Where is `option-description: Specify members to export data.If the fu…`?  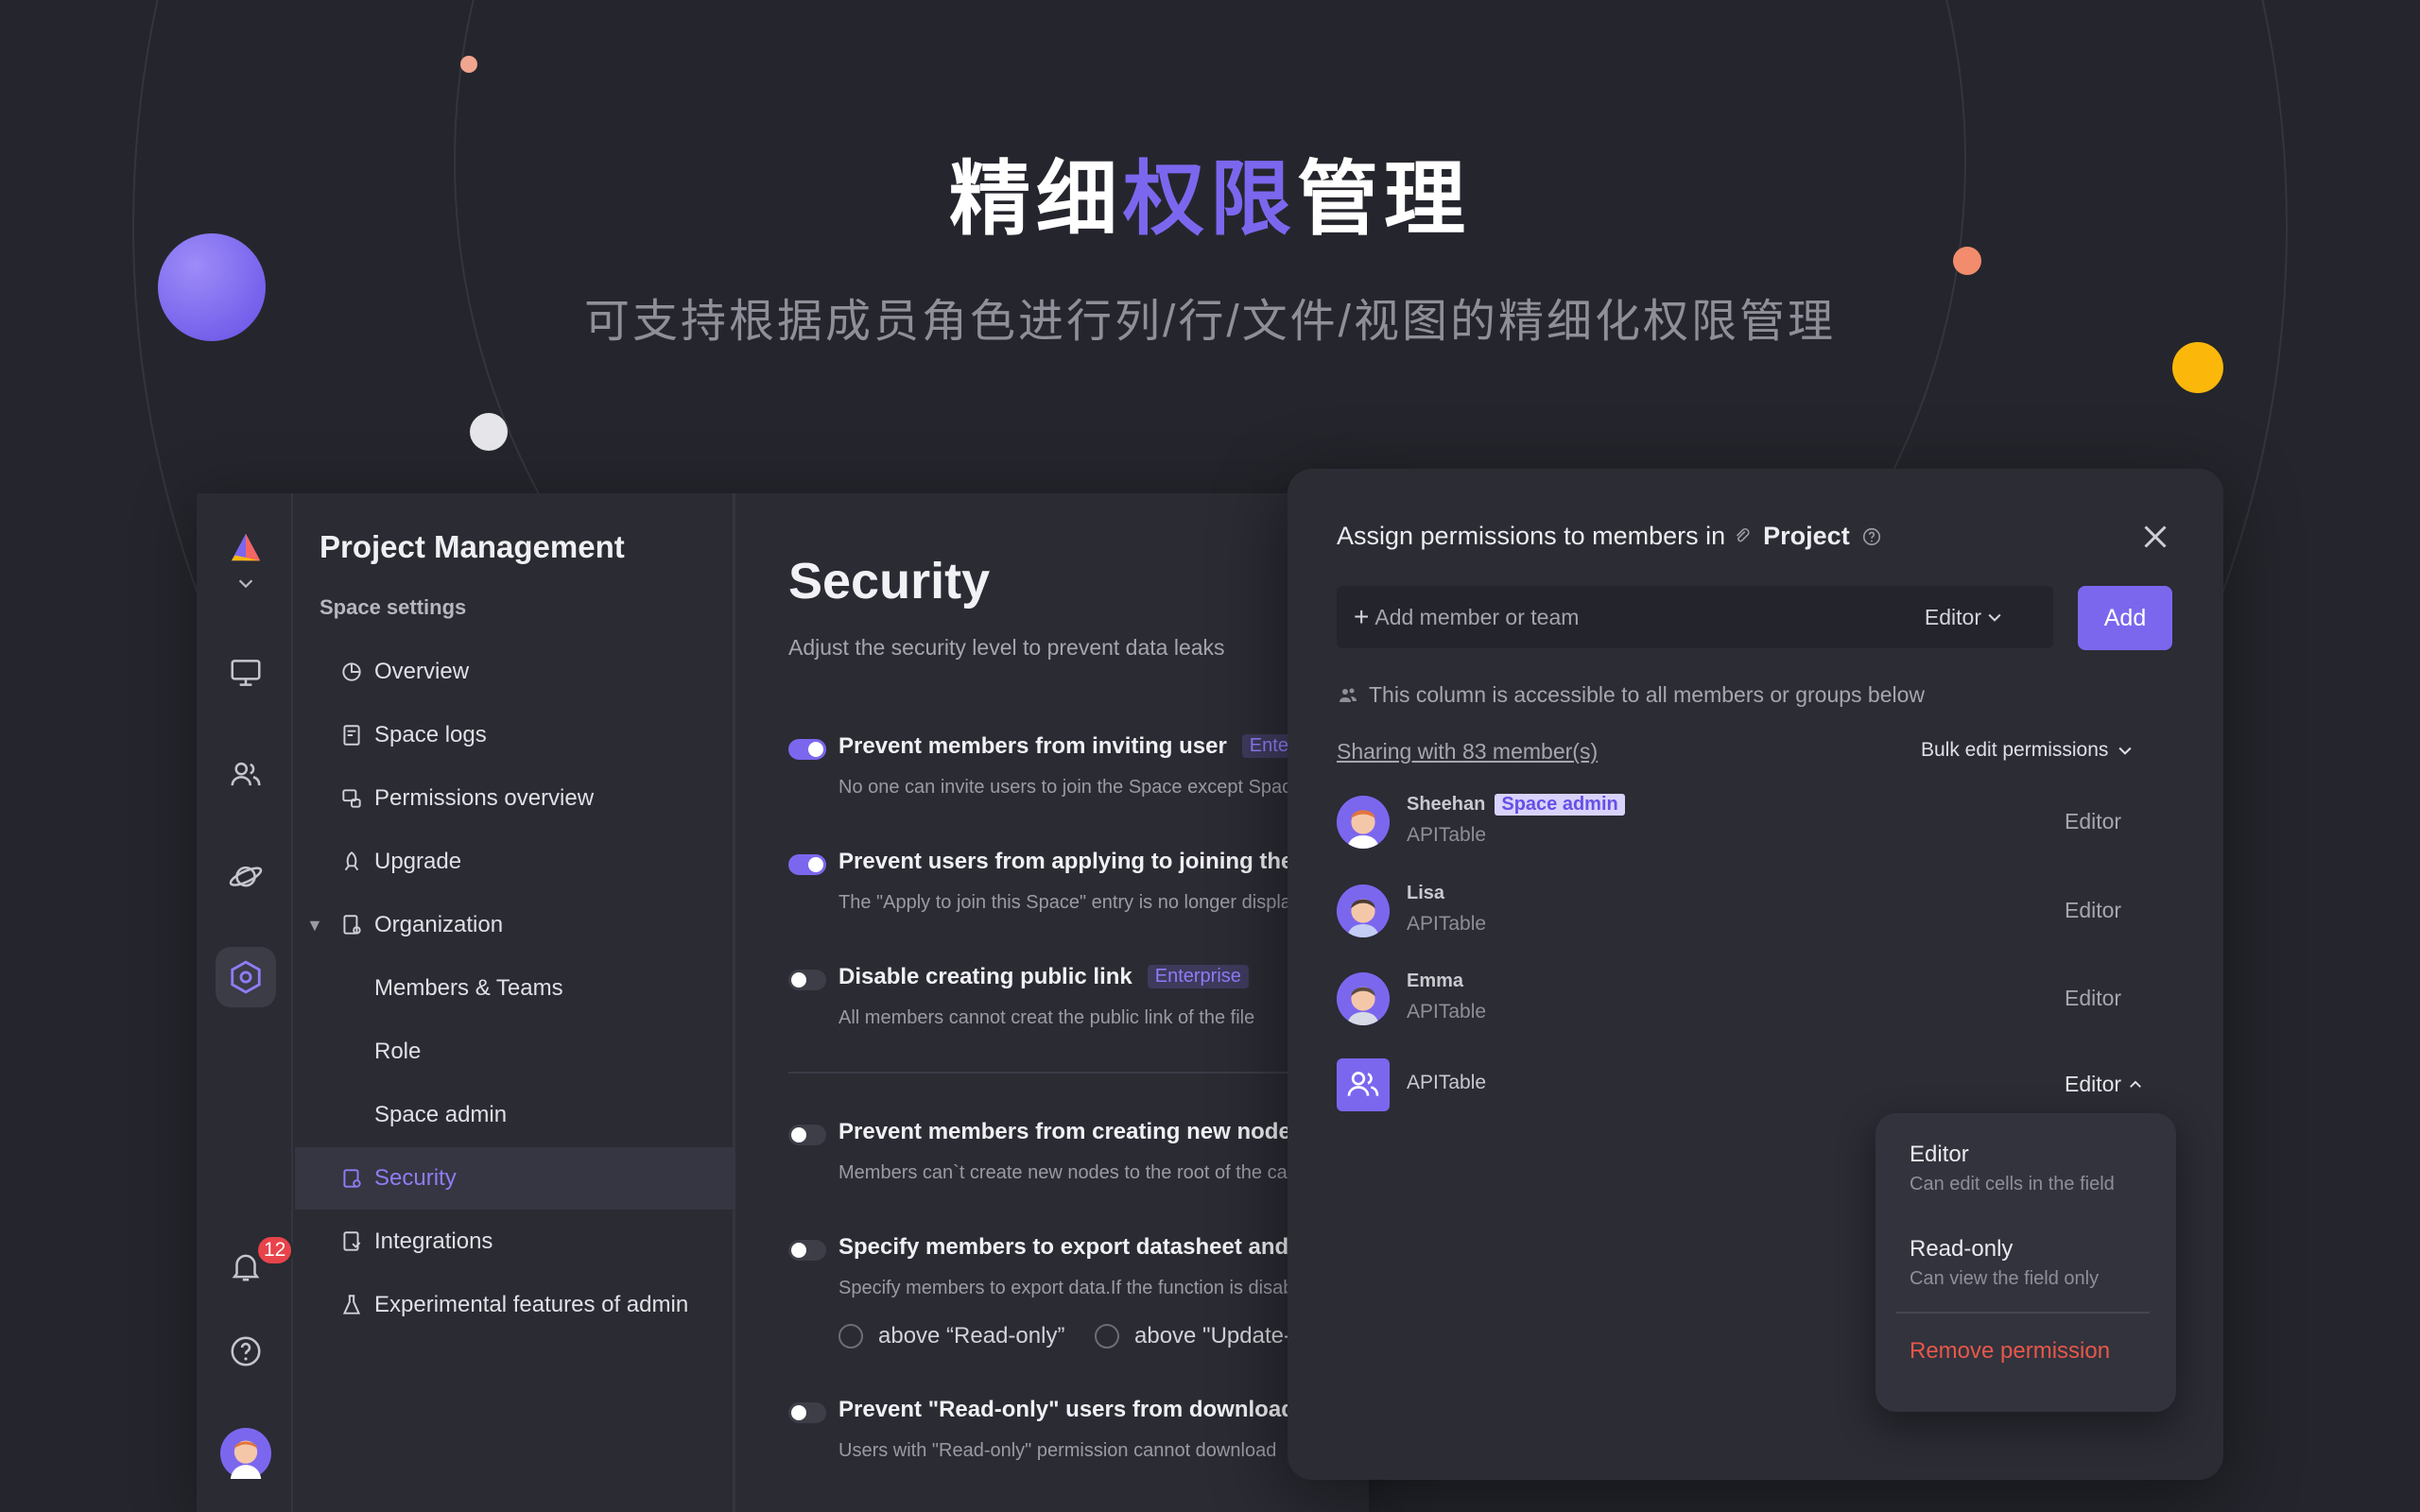 option-description: Specify members to export data.If the fu… is located at coordinates (1079, 1288).